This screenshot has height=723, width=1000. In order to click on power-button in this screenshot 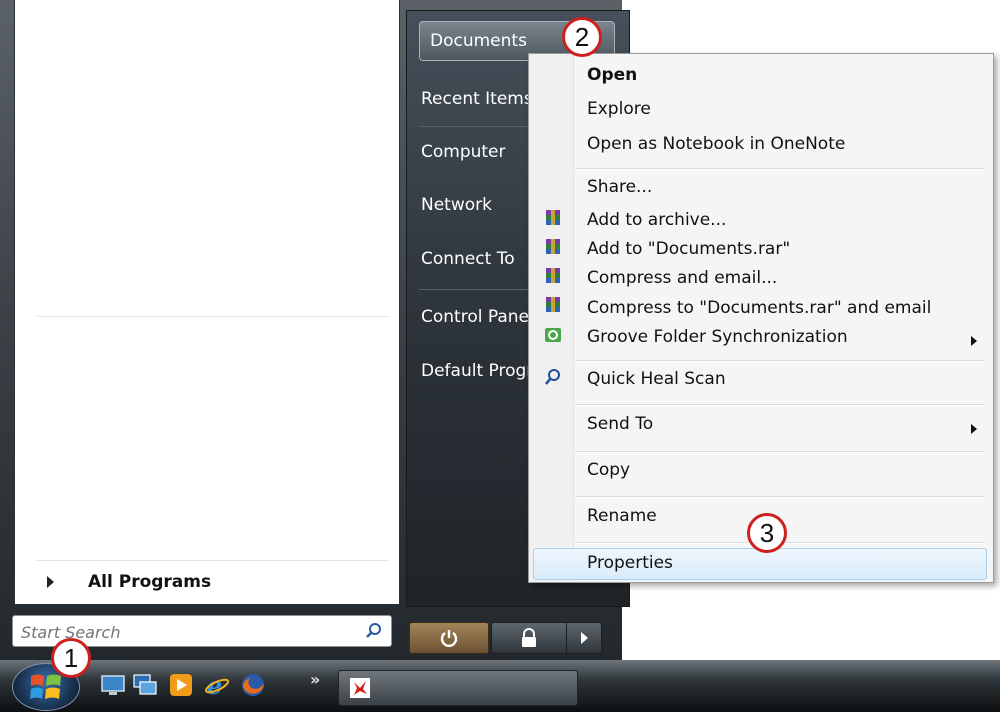, I will do `click(449, 638)`.